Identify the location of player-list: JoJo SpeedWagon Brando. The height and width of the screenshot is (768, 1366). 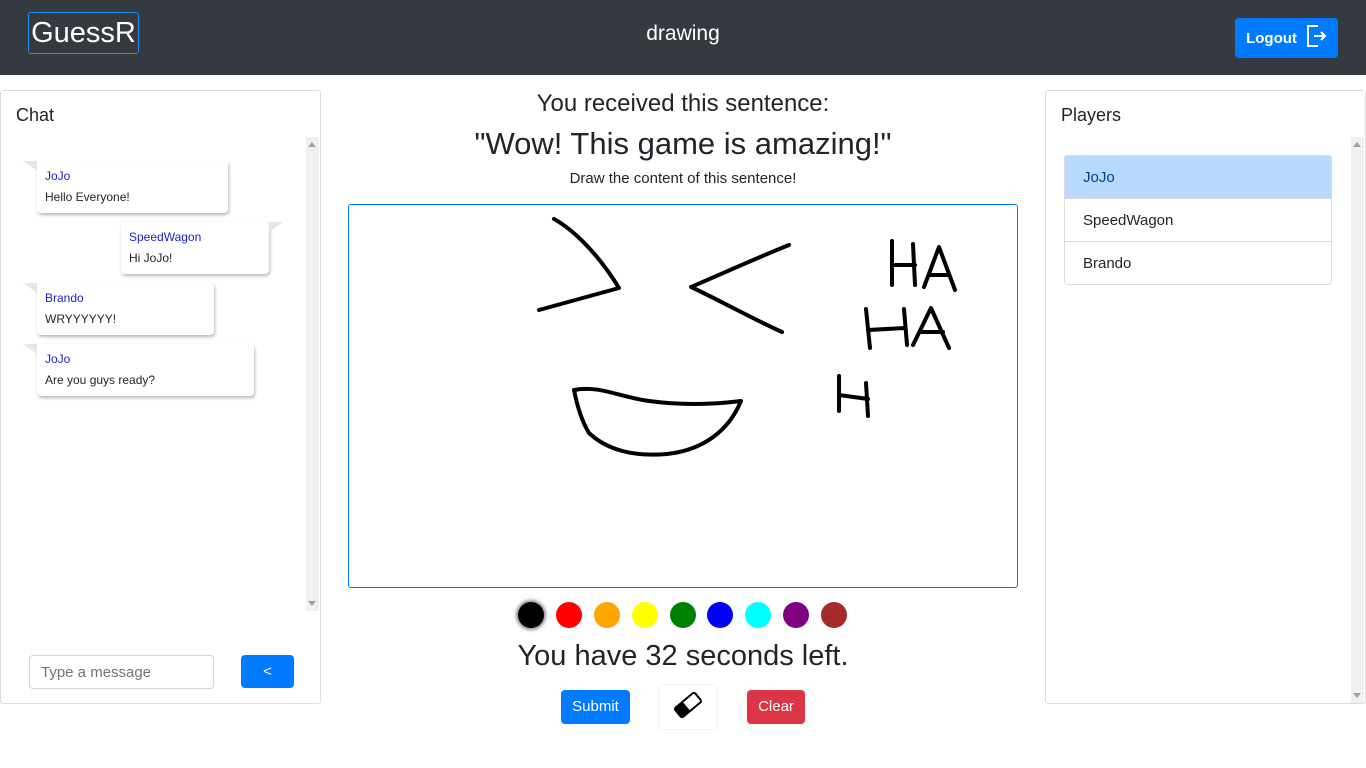
(1198, 220).